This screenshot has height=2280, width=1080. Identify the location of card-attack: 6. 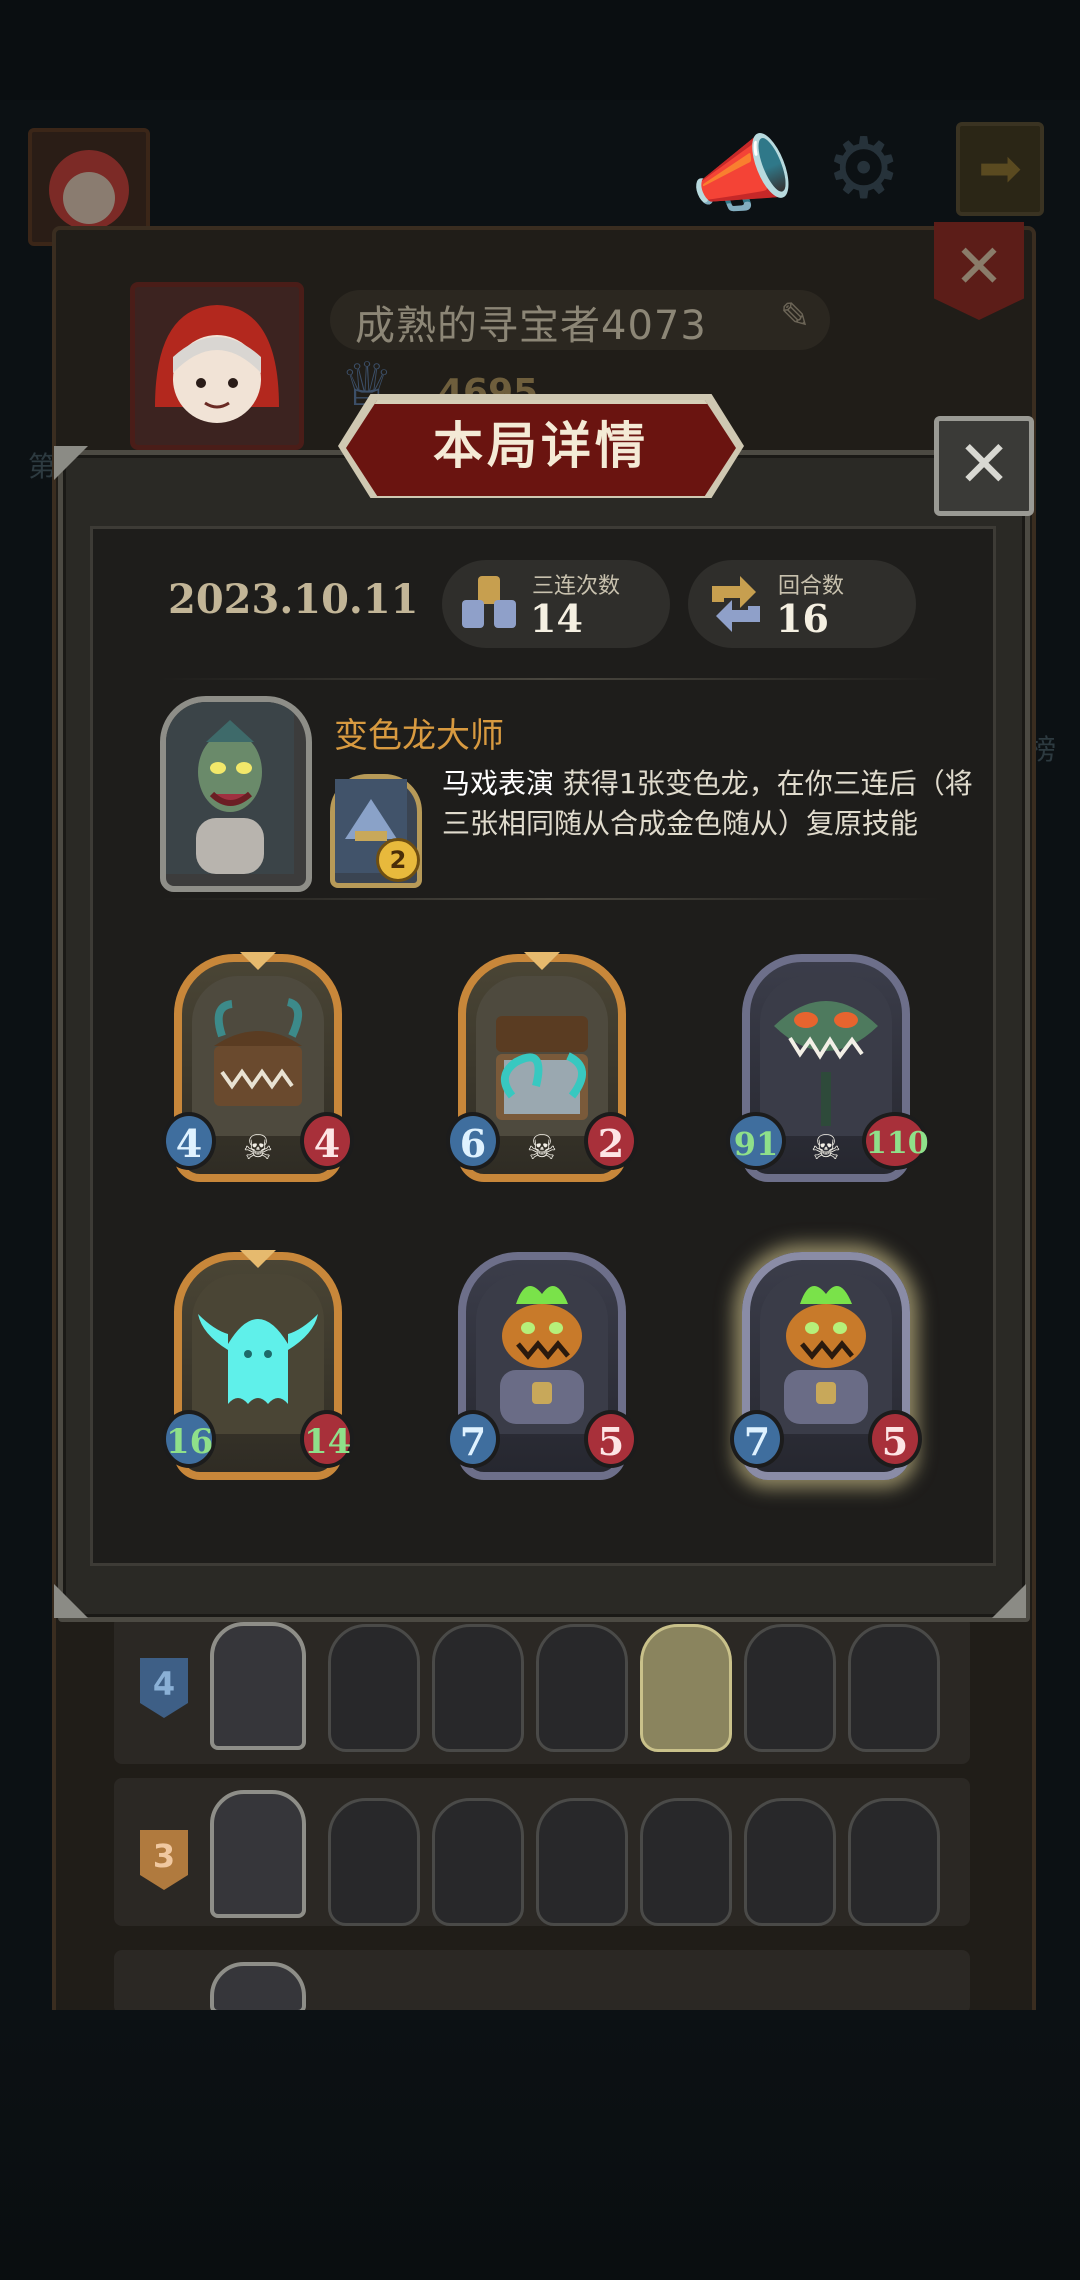
(473, 1141).